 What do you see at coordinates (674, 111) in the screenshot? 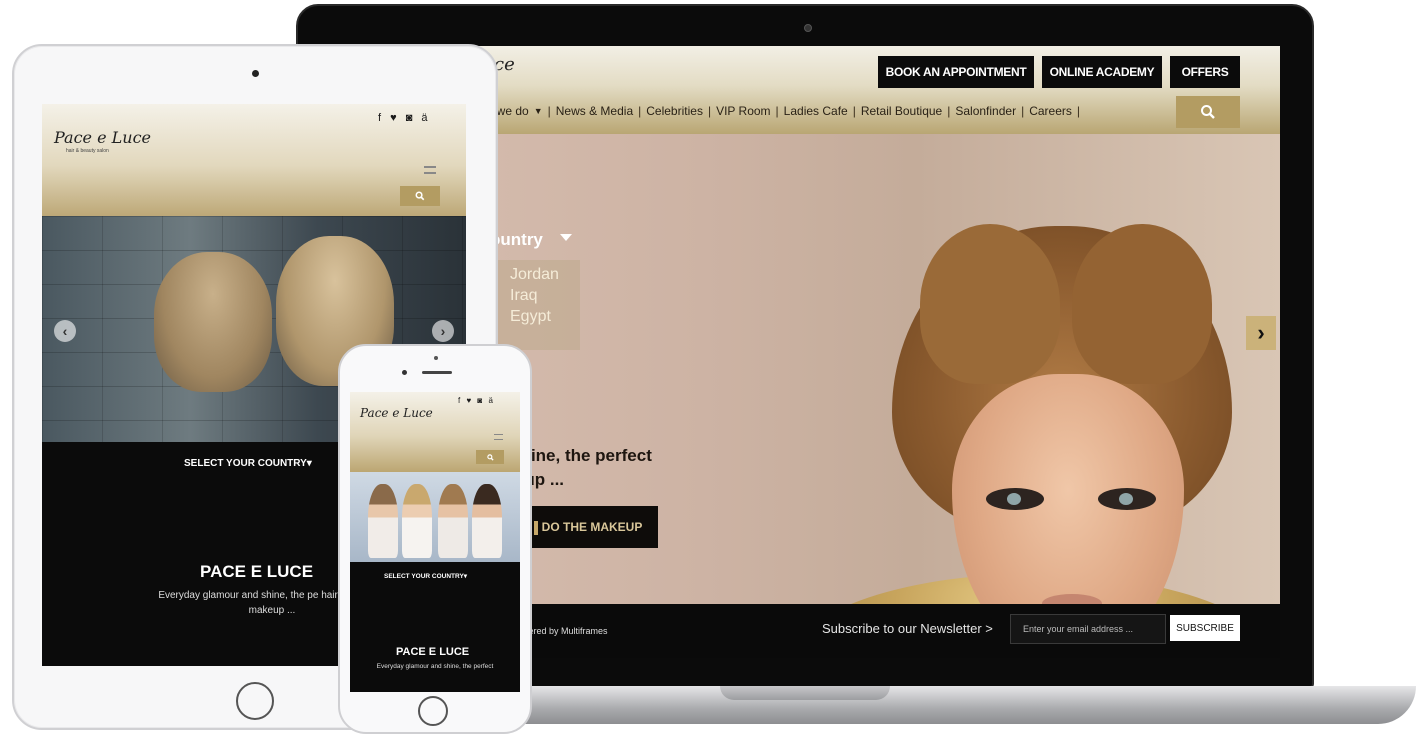
I see `nav-item-celebrities: Celebrities` at bounding box center [674, 111].